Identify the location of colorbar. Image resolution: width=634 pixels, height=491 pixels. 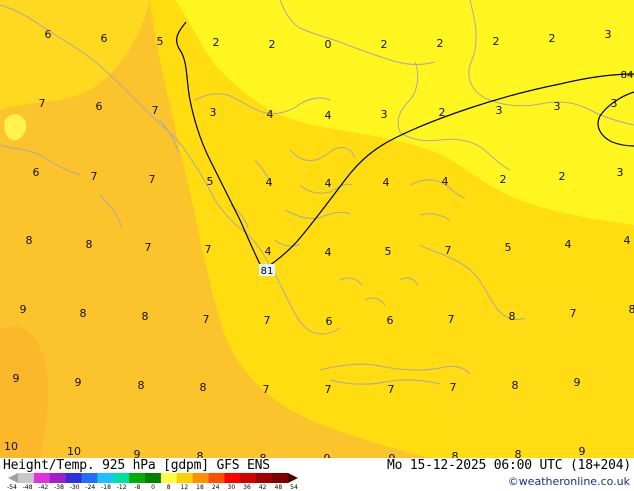
(153, 478).